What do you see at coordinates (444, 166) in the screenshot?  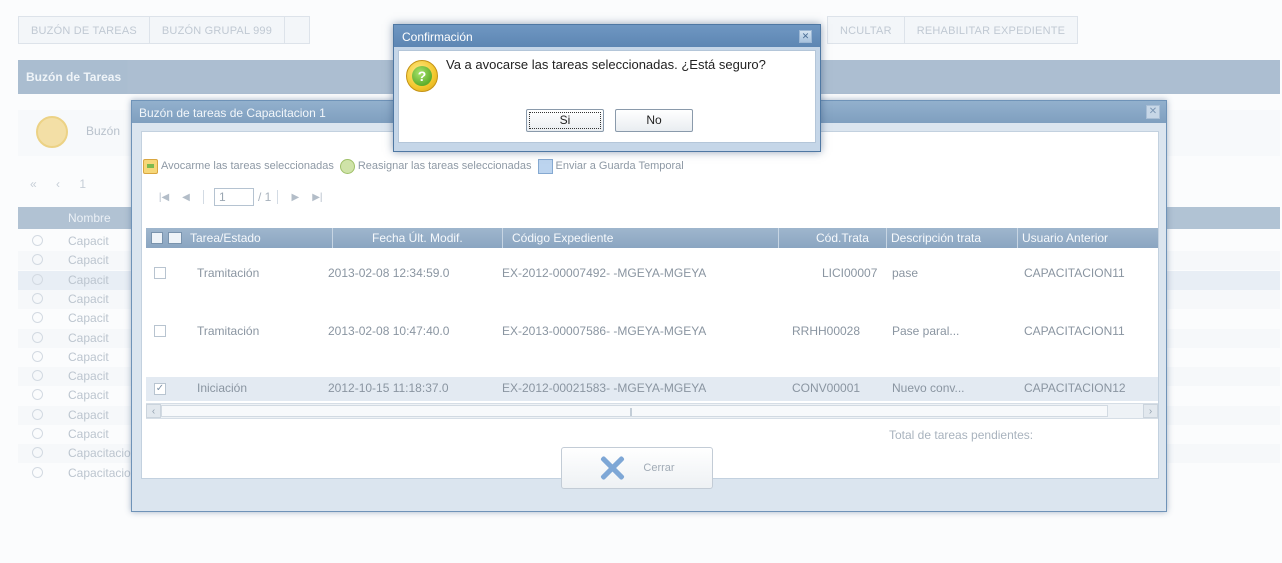 I see `reasignar-label: Reasignar las tareas seleccionadas` at bounding box center [444, 166].